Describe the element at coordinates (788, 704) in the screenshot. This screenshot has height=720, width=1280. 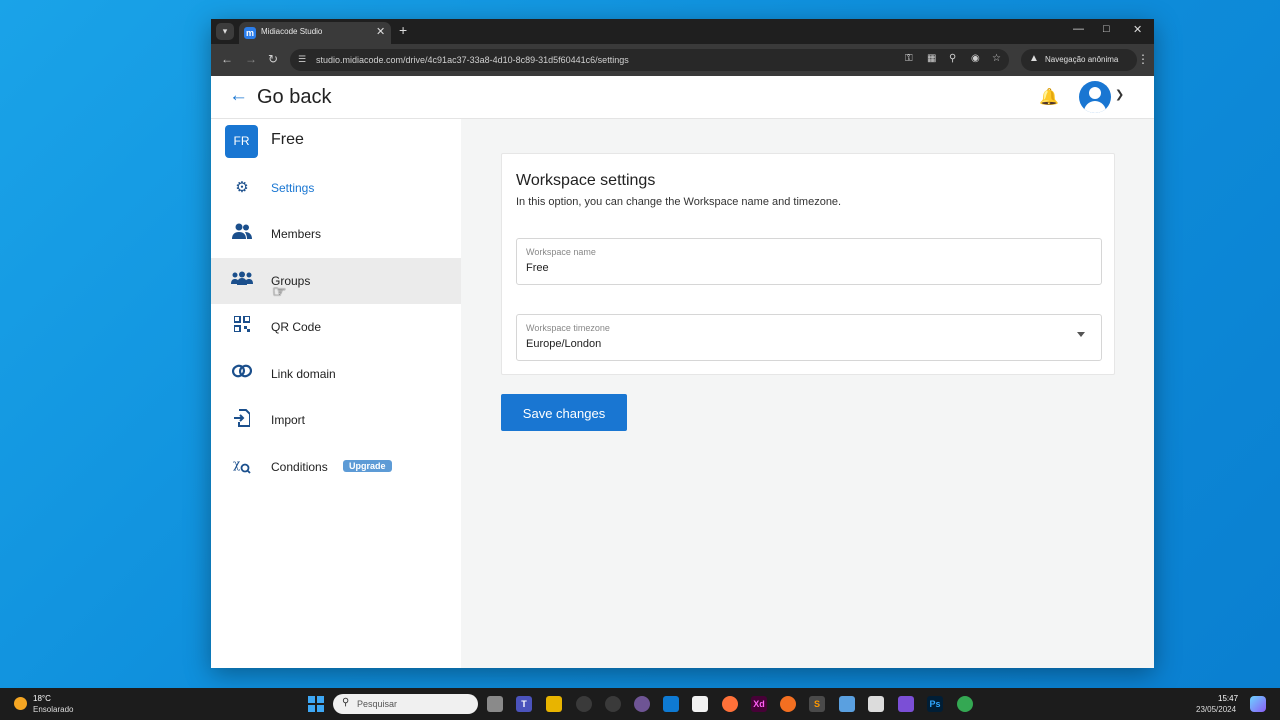
I see `postman-icon` at that location.